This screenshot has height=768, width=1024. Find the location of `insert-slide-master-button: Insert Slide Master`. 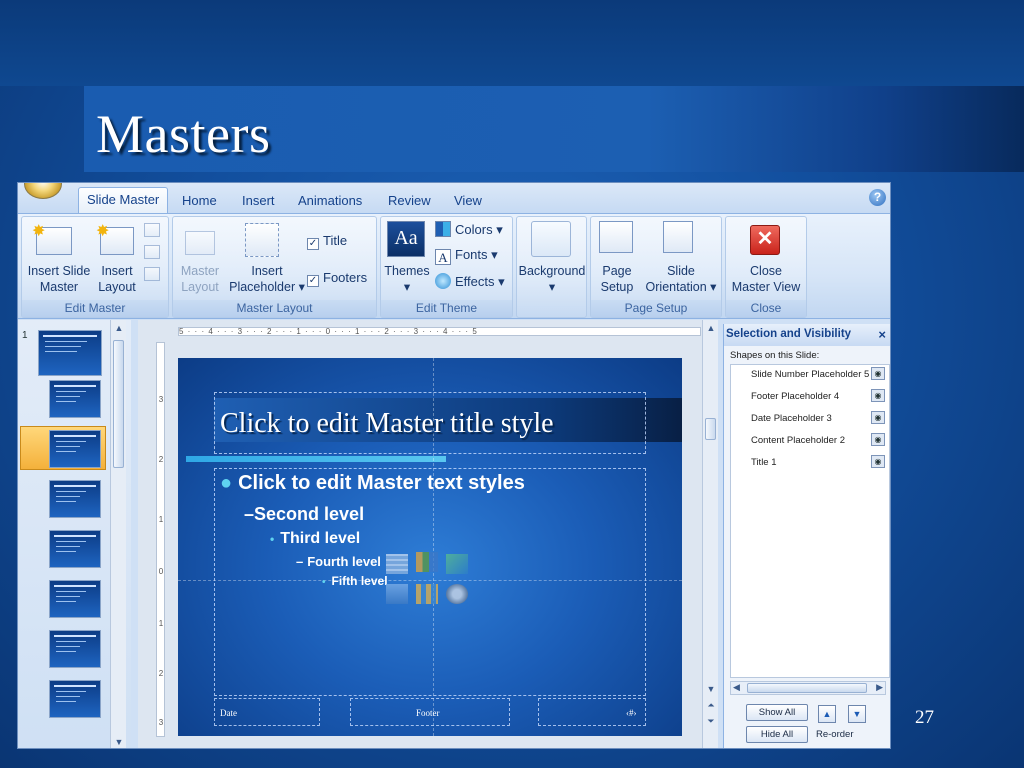

insert-slide-master-button: Insert Slide Master is located at coordinates (59, 279).